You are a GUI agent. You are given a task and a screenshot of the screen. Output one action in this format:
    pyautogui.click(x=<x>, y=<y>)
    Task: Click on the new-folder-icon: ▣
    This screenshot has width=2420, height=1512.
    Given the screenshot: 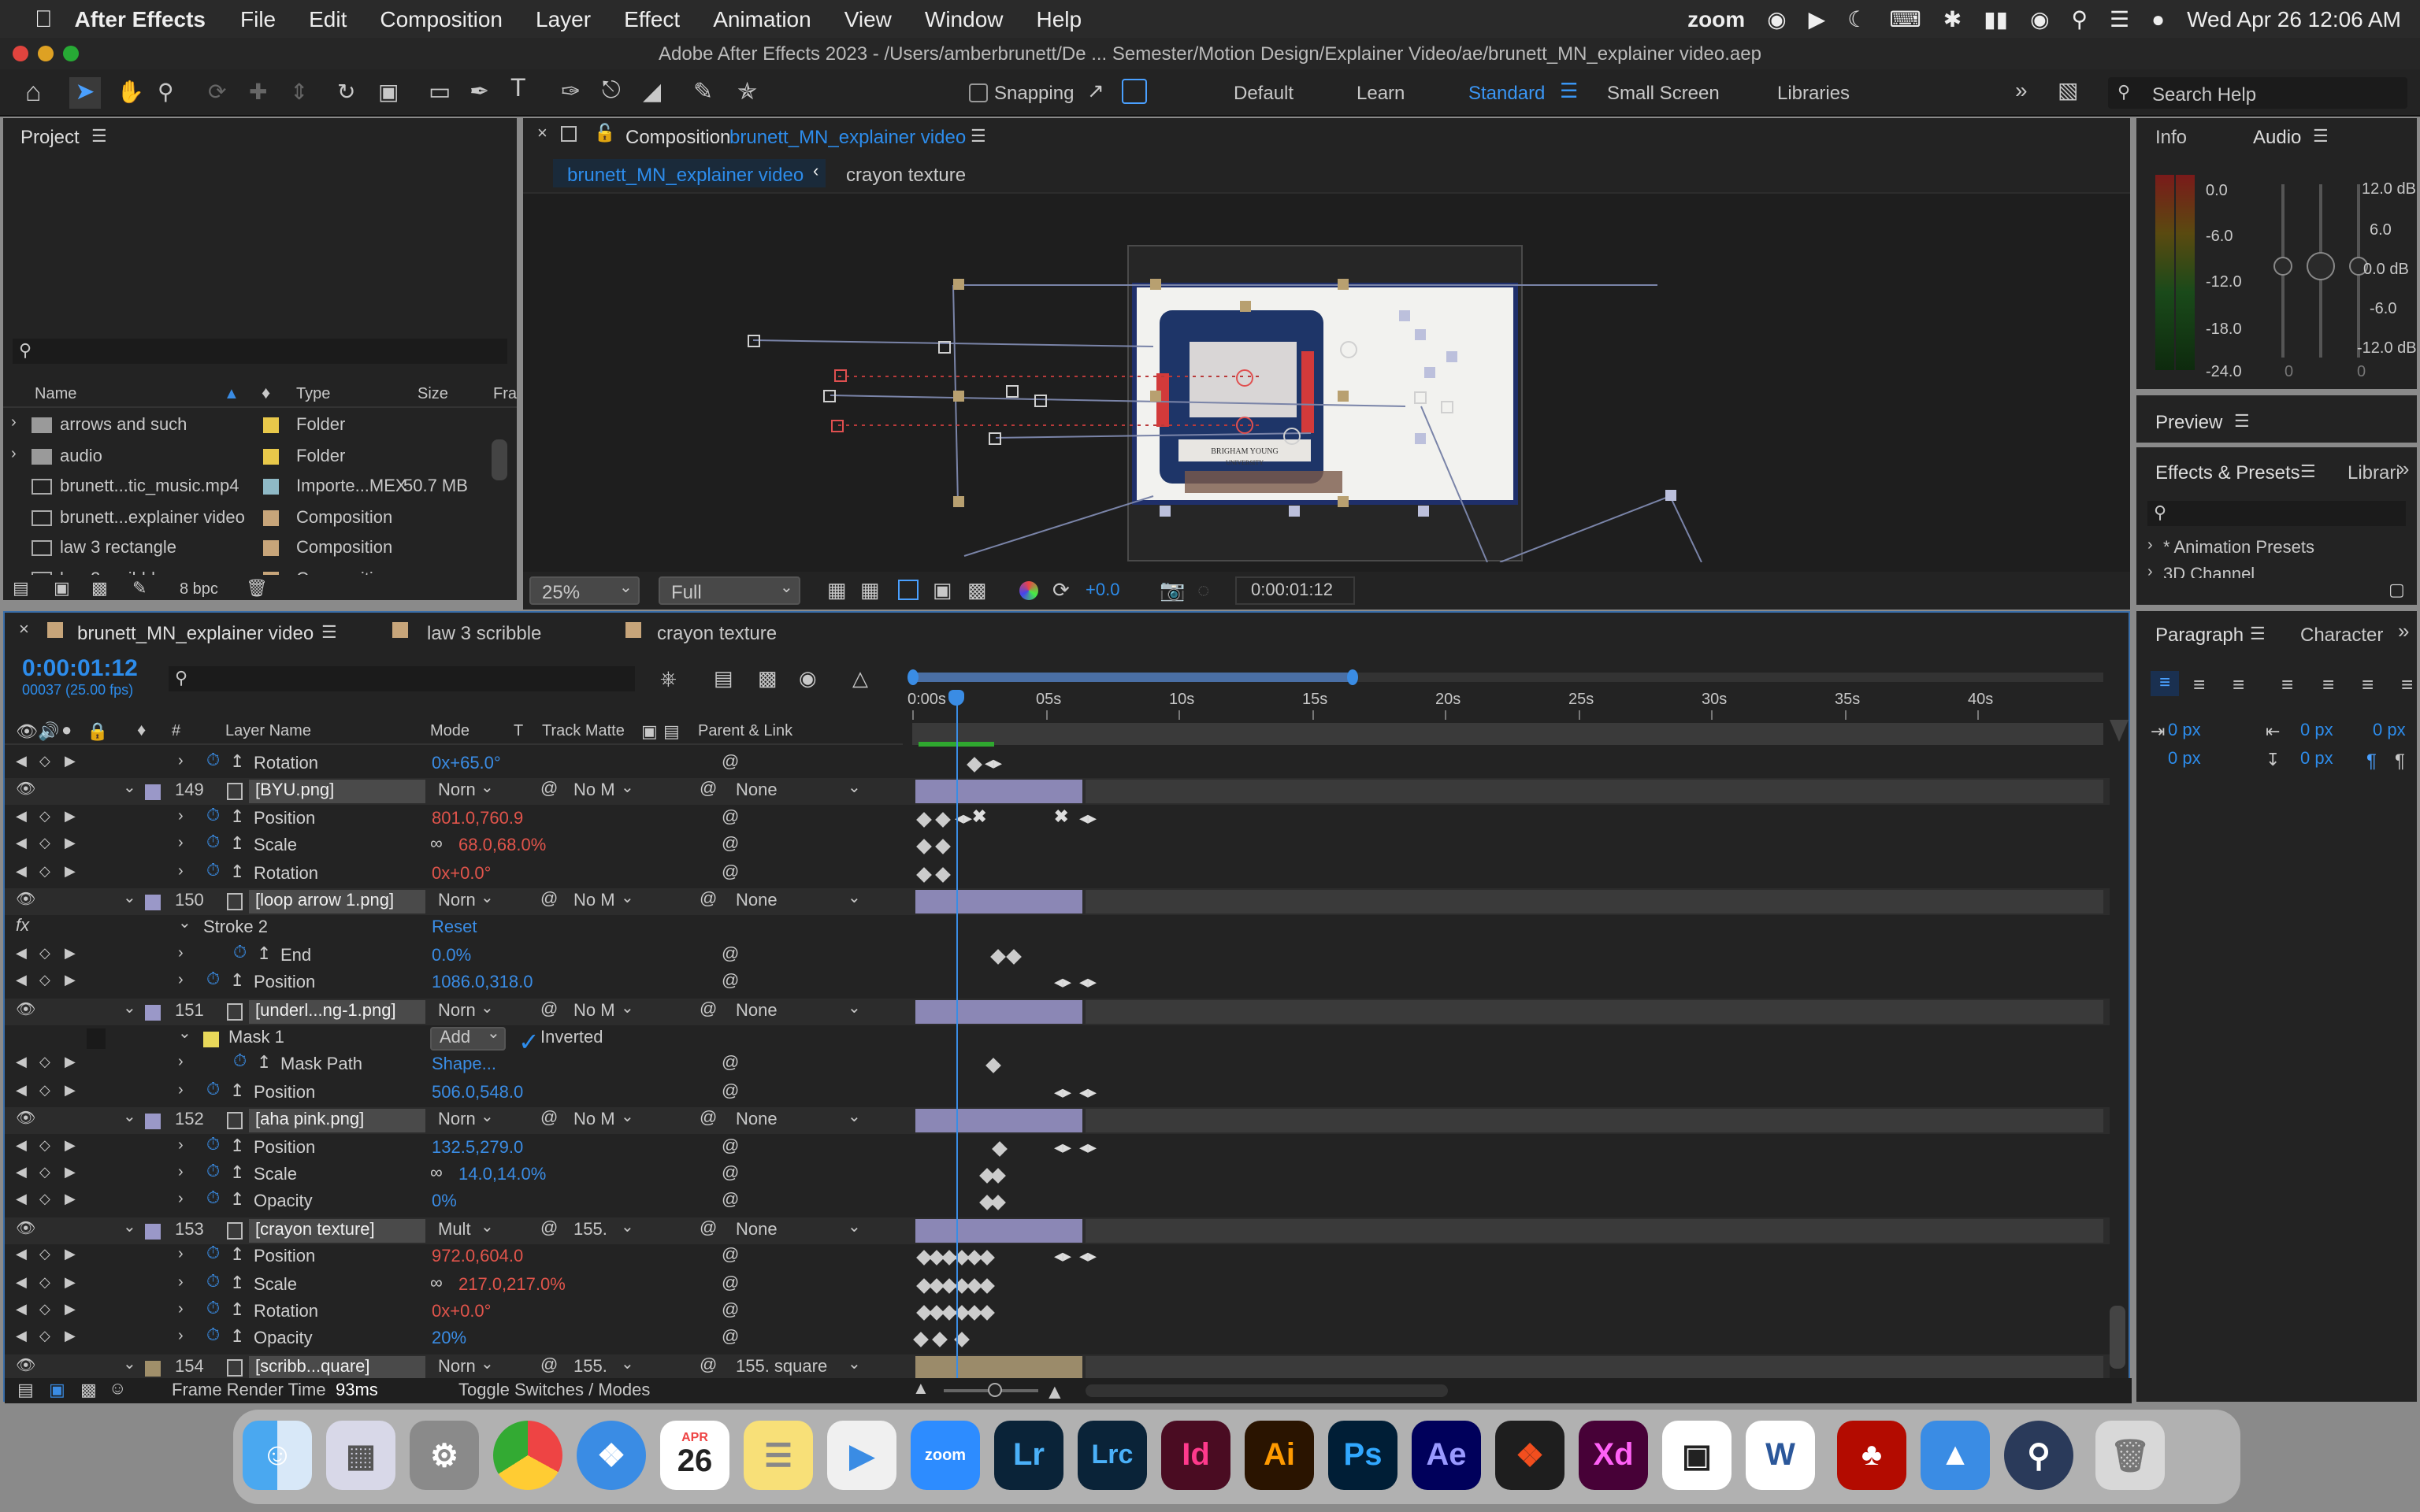 What is the action you would take?
    pyautogui.click(x=62, y=588)
    